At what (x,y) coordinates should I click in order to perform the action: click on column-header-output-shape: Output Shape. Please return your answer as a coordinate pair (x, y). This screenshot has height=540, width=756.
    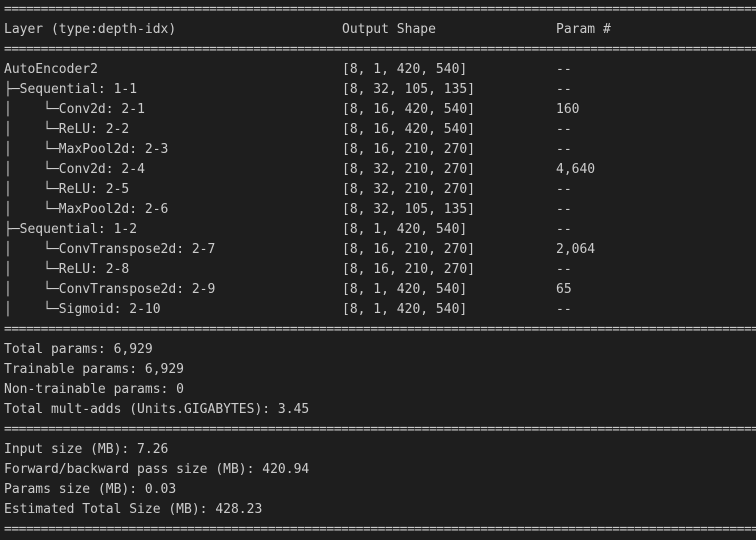
    Looking at the image, I should click on (389, 29).